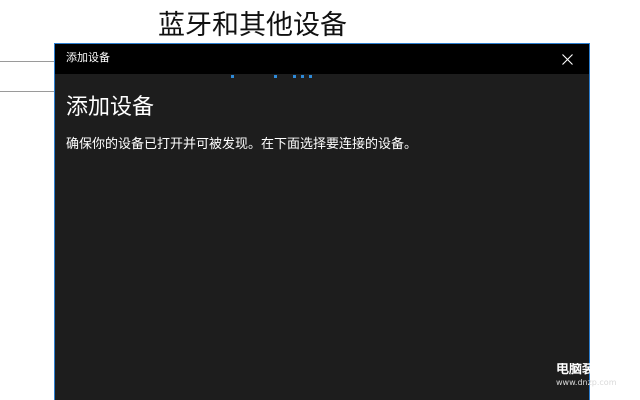  Describe the element at coordinates (88, 57) in the screenshot. I see `dialog-window-title: 添加设备` at that location.